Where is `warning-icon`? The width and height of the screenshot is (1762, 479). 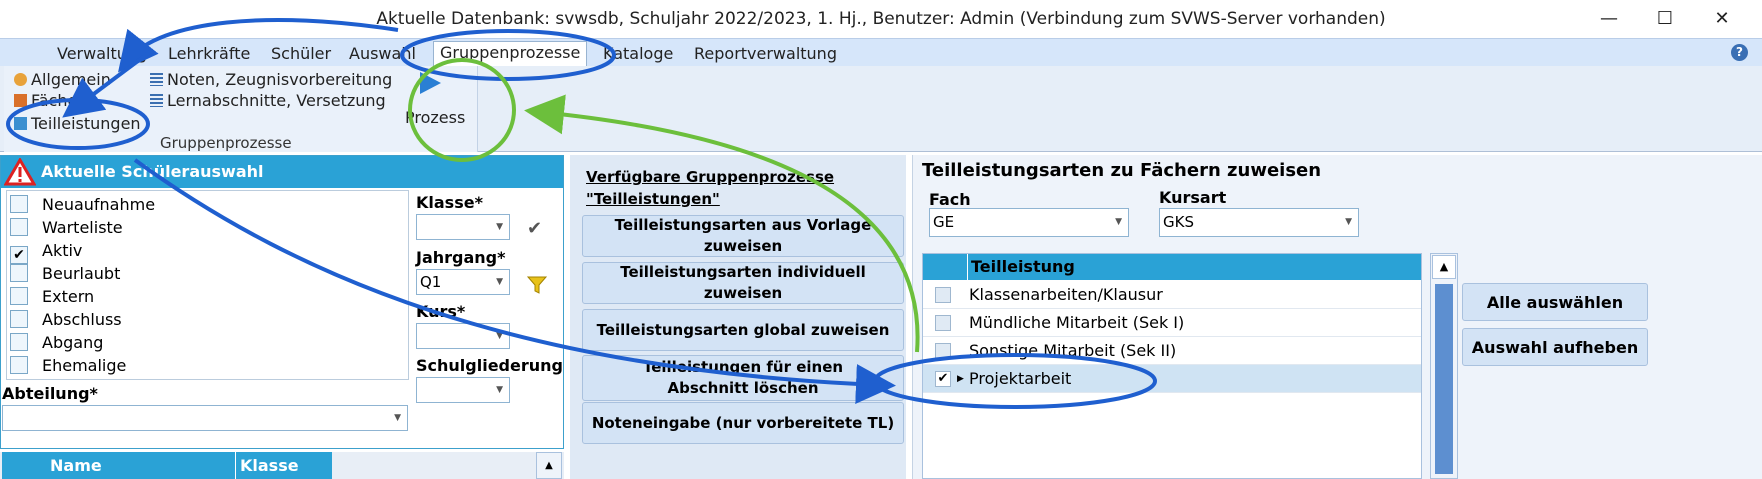 warning-icon is located at coordinates (20, 172).